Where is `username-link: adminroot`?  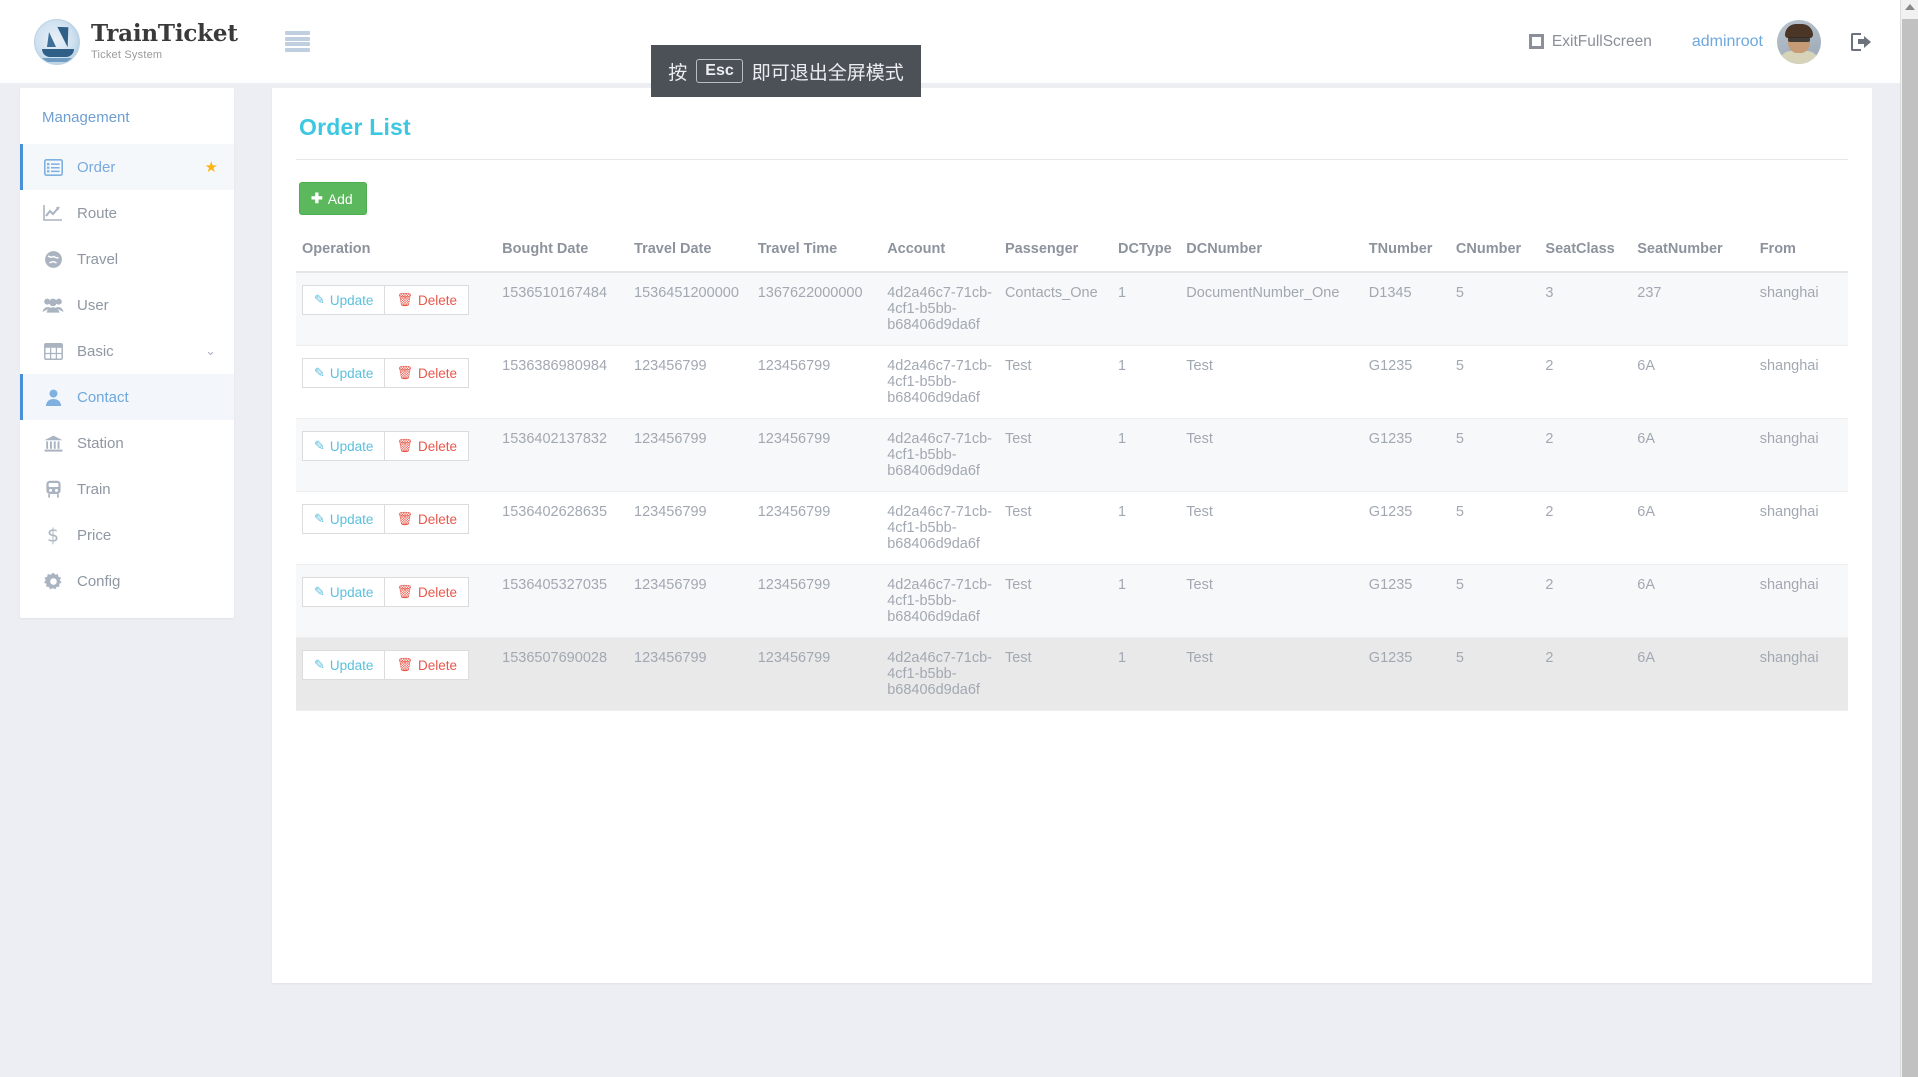 username-link: adminroot is located at coordinates (1727, 42).